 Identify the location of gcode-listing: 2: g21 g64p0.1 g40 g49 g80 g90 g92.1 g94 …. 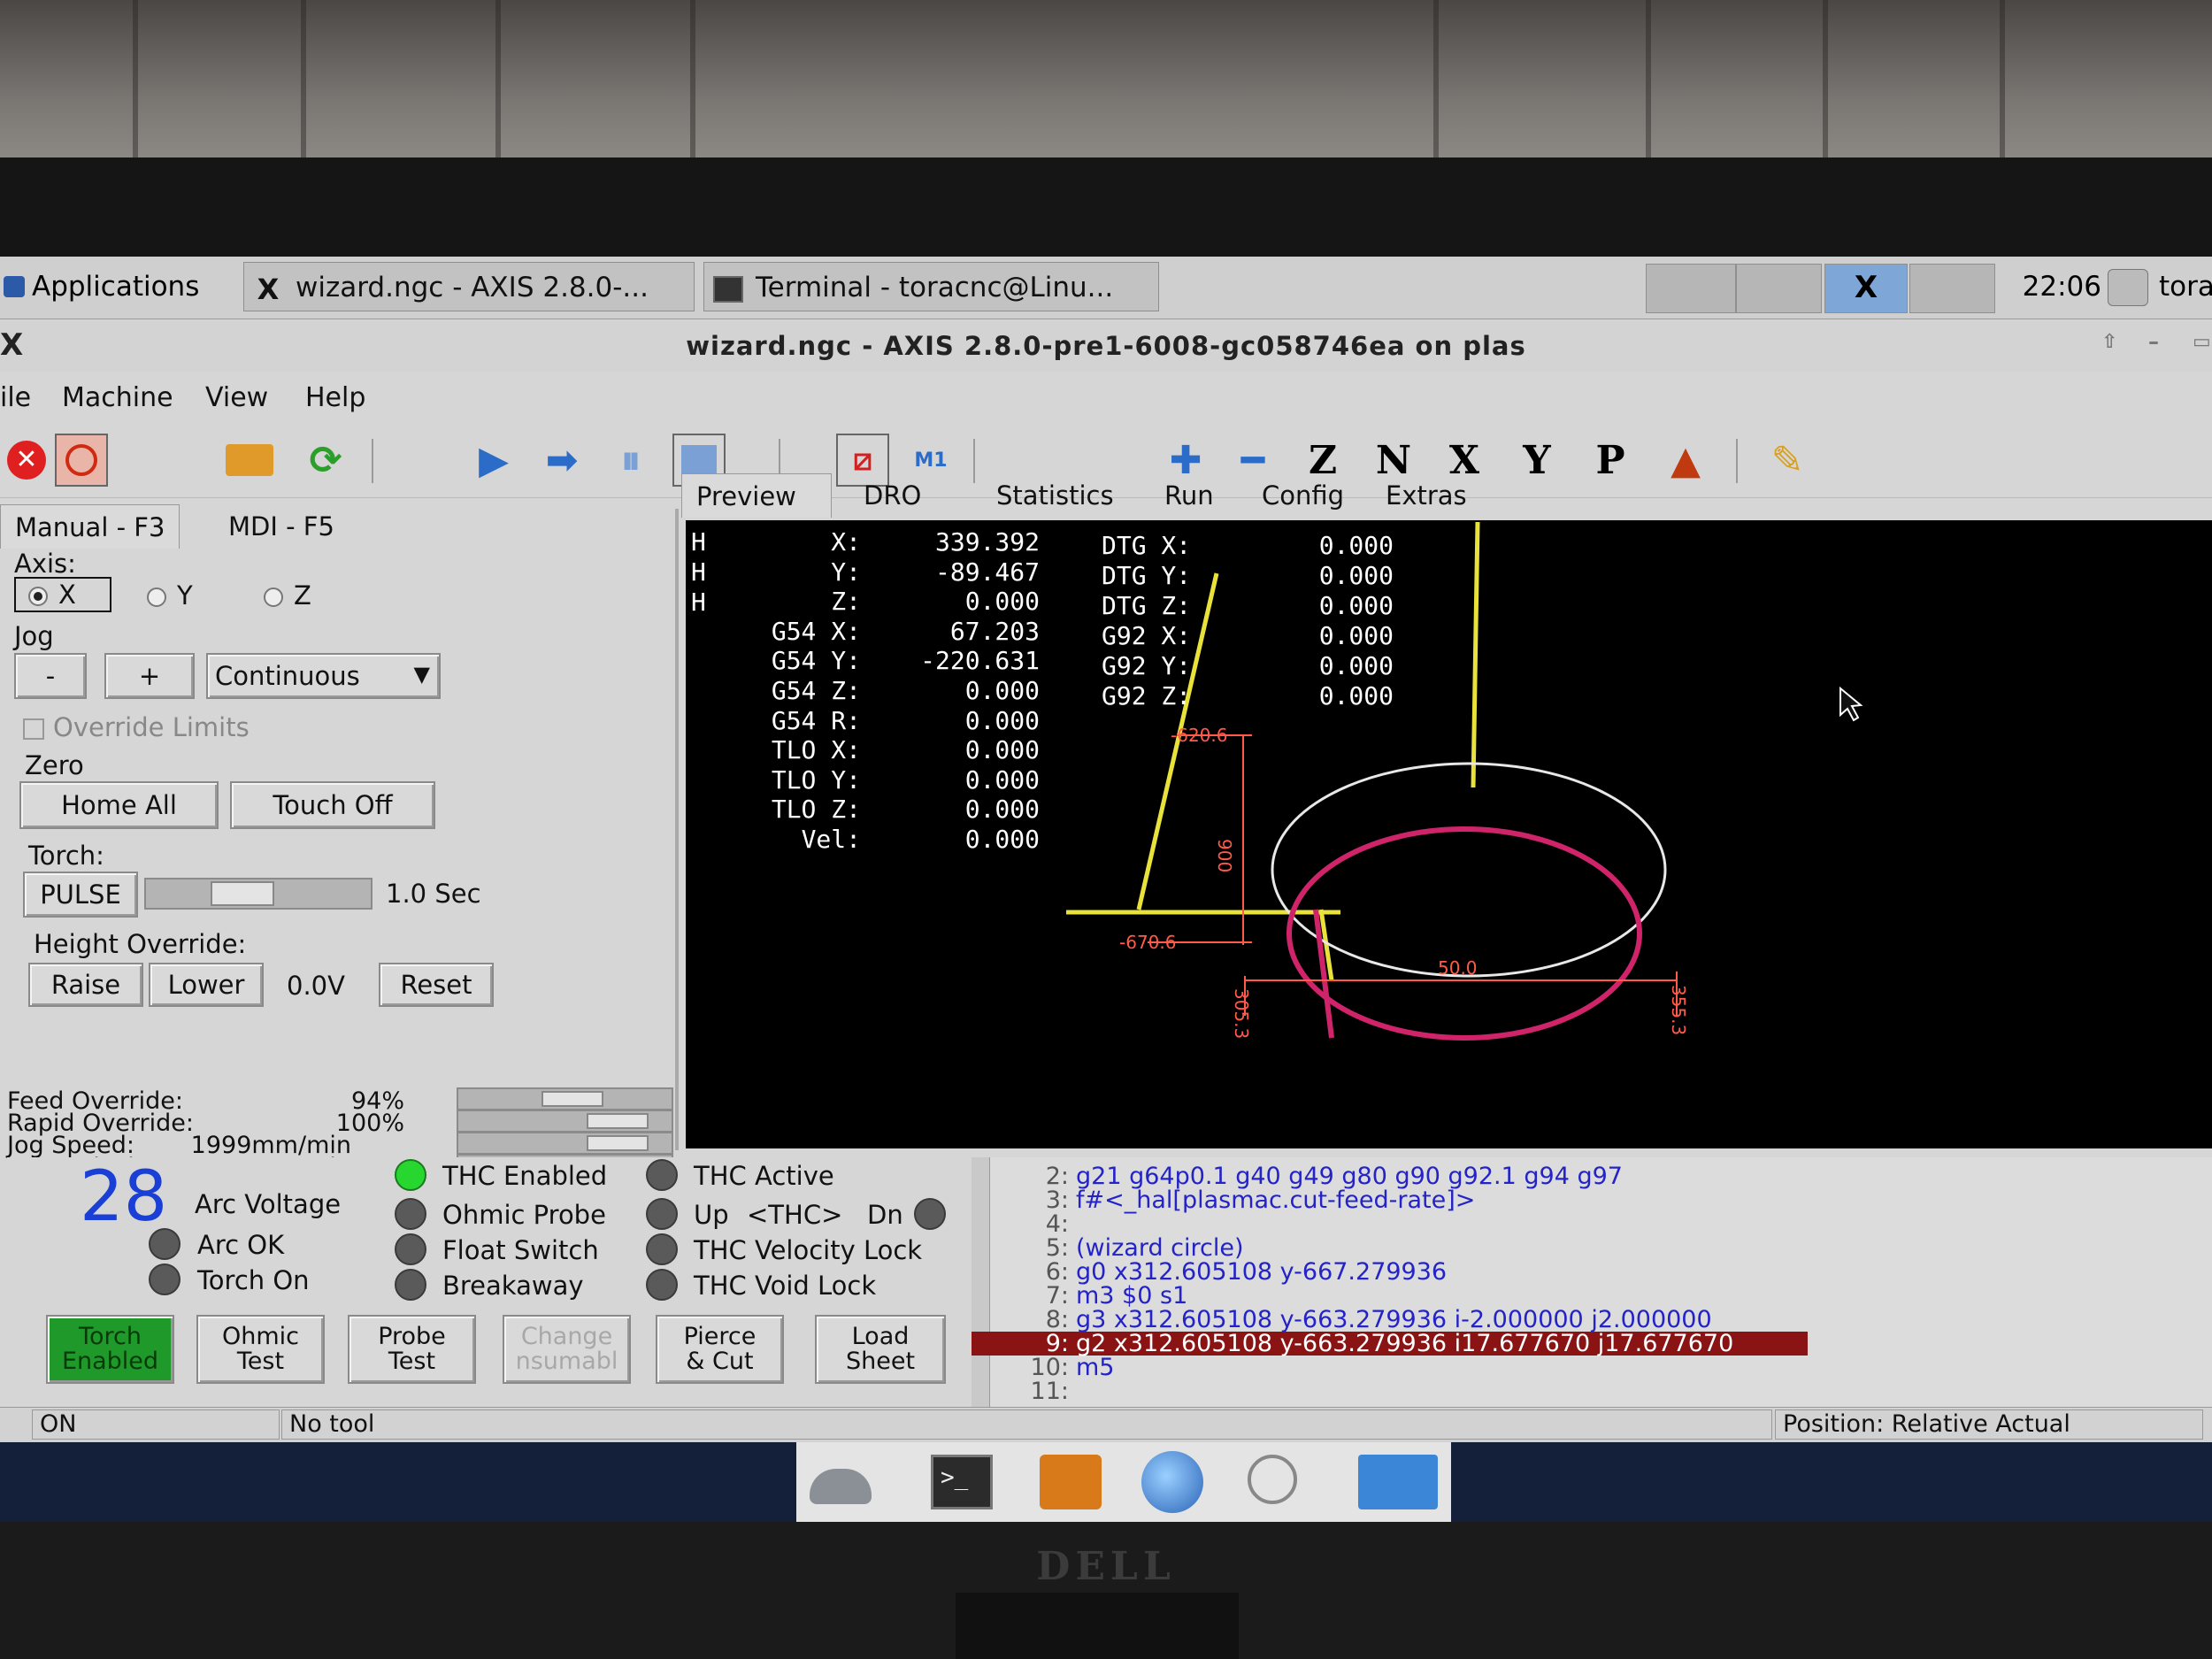
(1592, 1282).